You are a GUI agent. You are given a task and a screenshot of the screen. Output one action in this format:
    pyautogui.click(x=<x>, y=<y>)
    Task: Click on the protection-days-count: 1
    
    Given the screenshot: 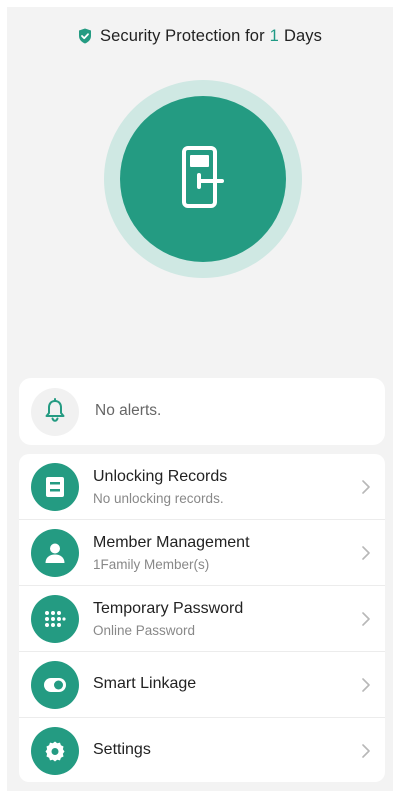 What is the action you would take?
    pyautogui.click(x=274, y=35)
    